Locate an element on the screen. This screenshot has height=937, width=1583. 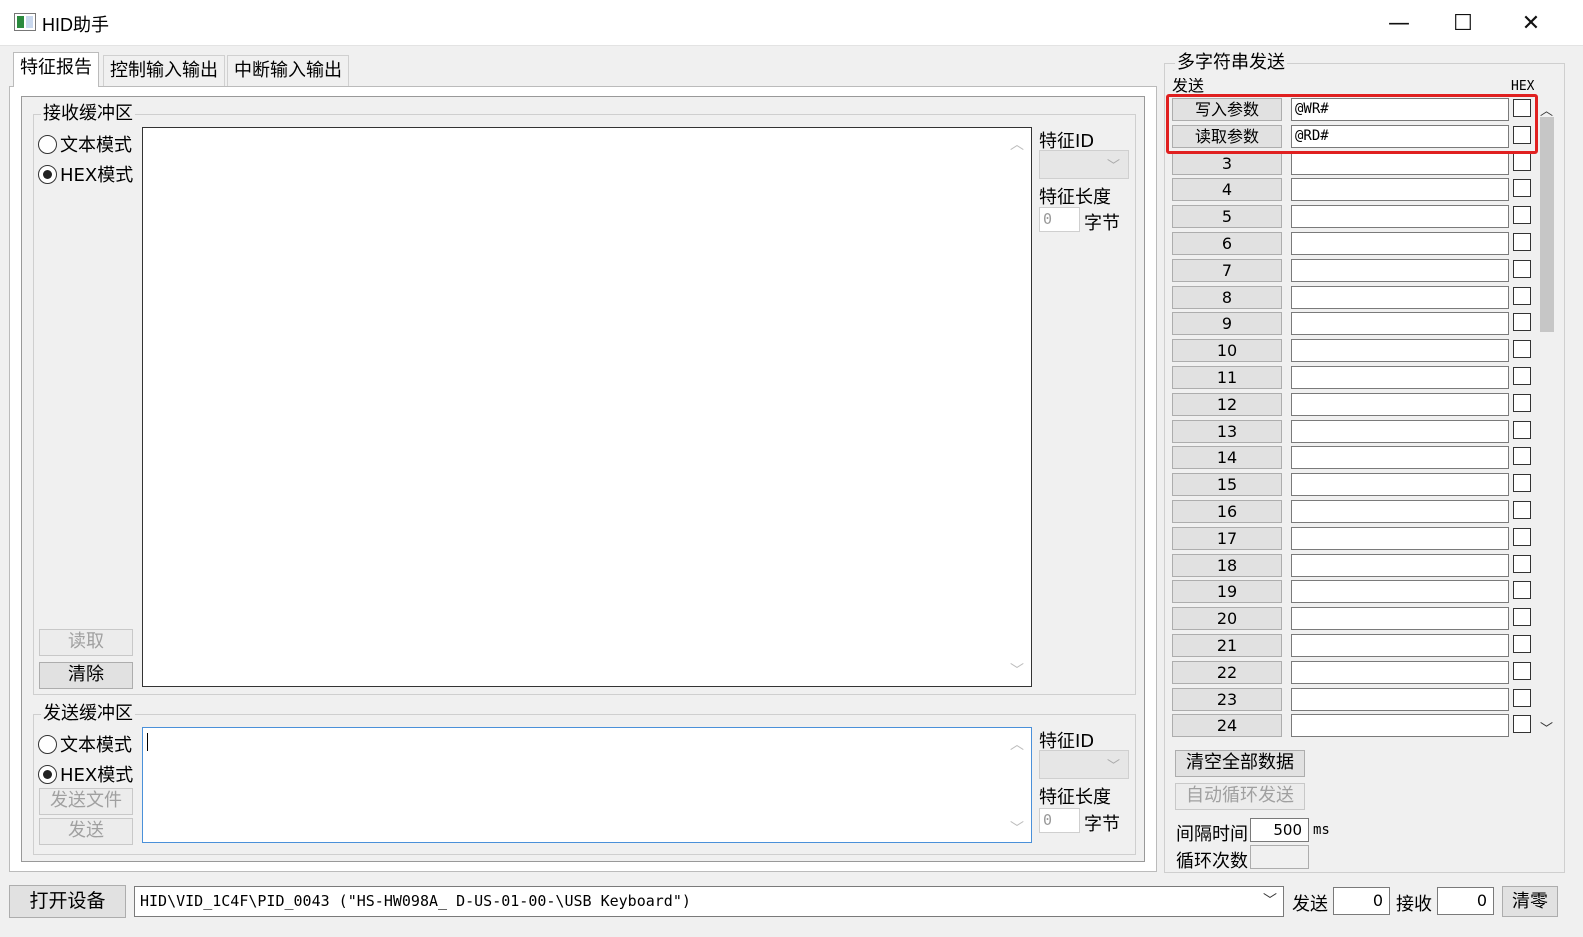
send-row-button: 24 is located at coordinates (1227, 725).